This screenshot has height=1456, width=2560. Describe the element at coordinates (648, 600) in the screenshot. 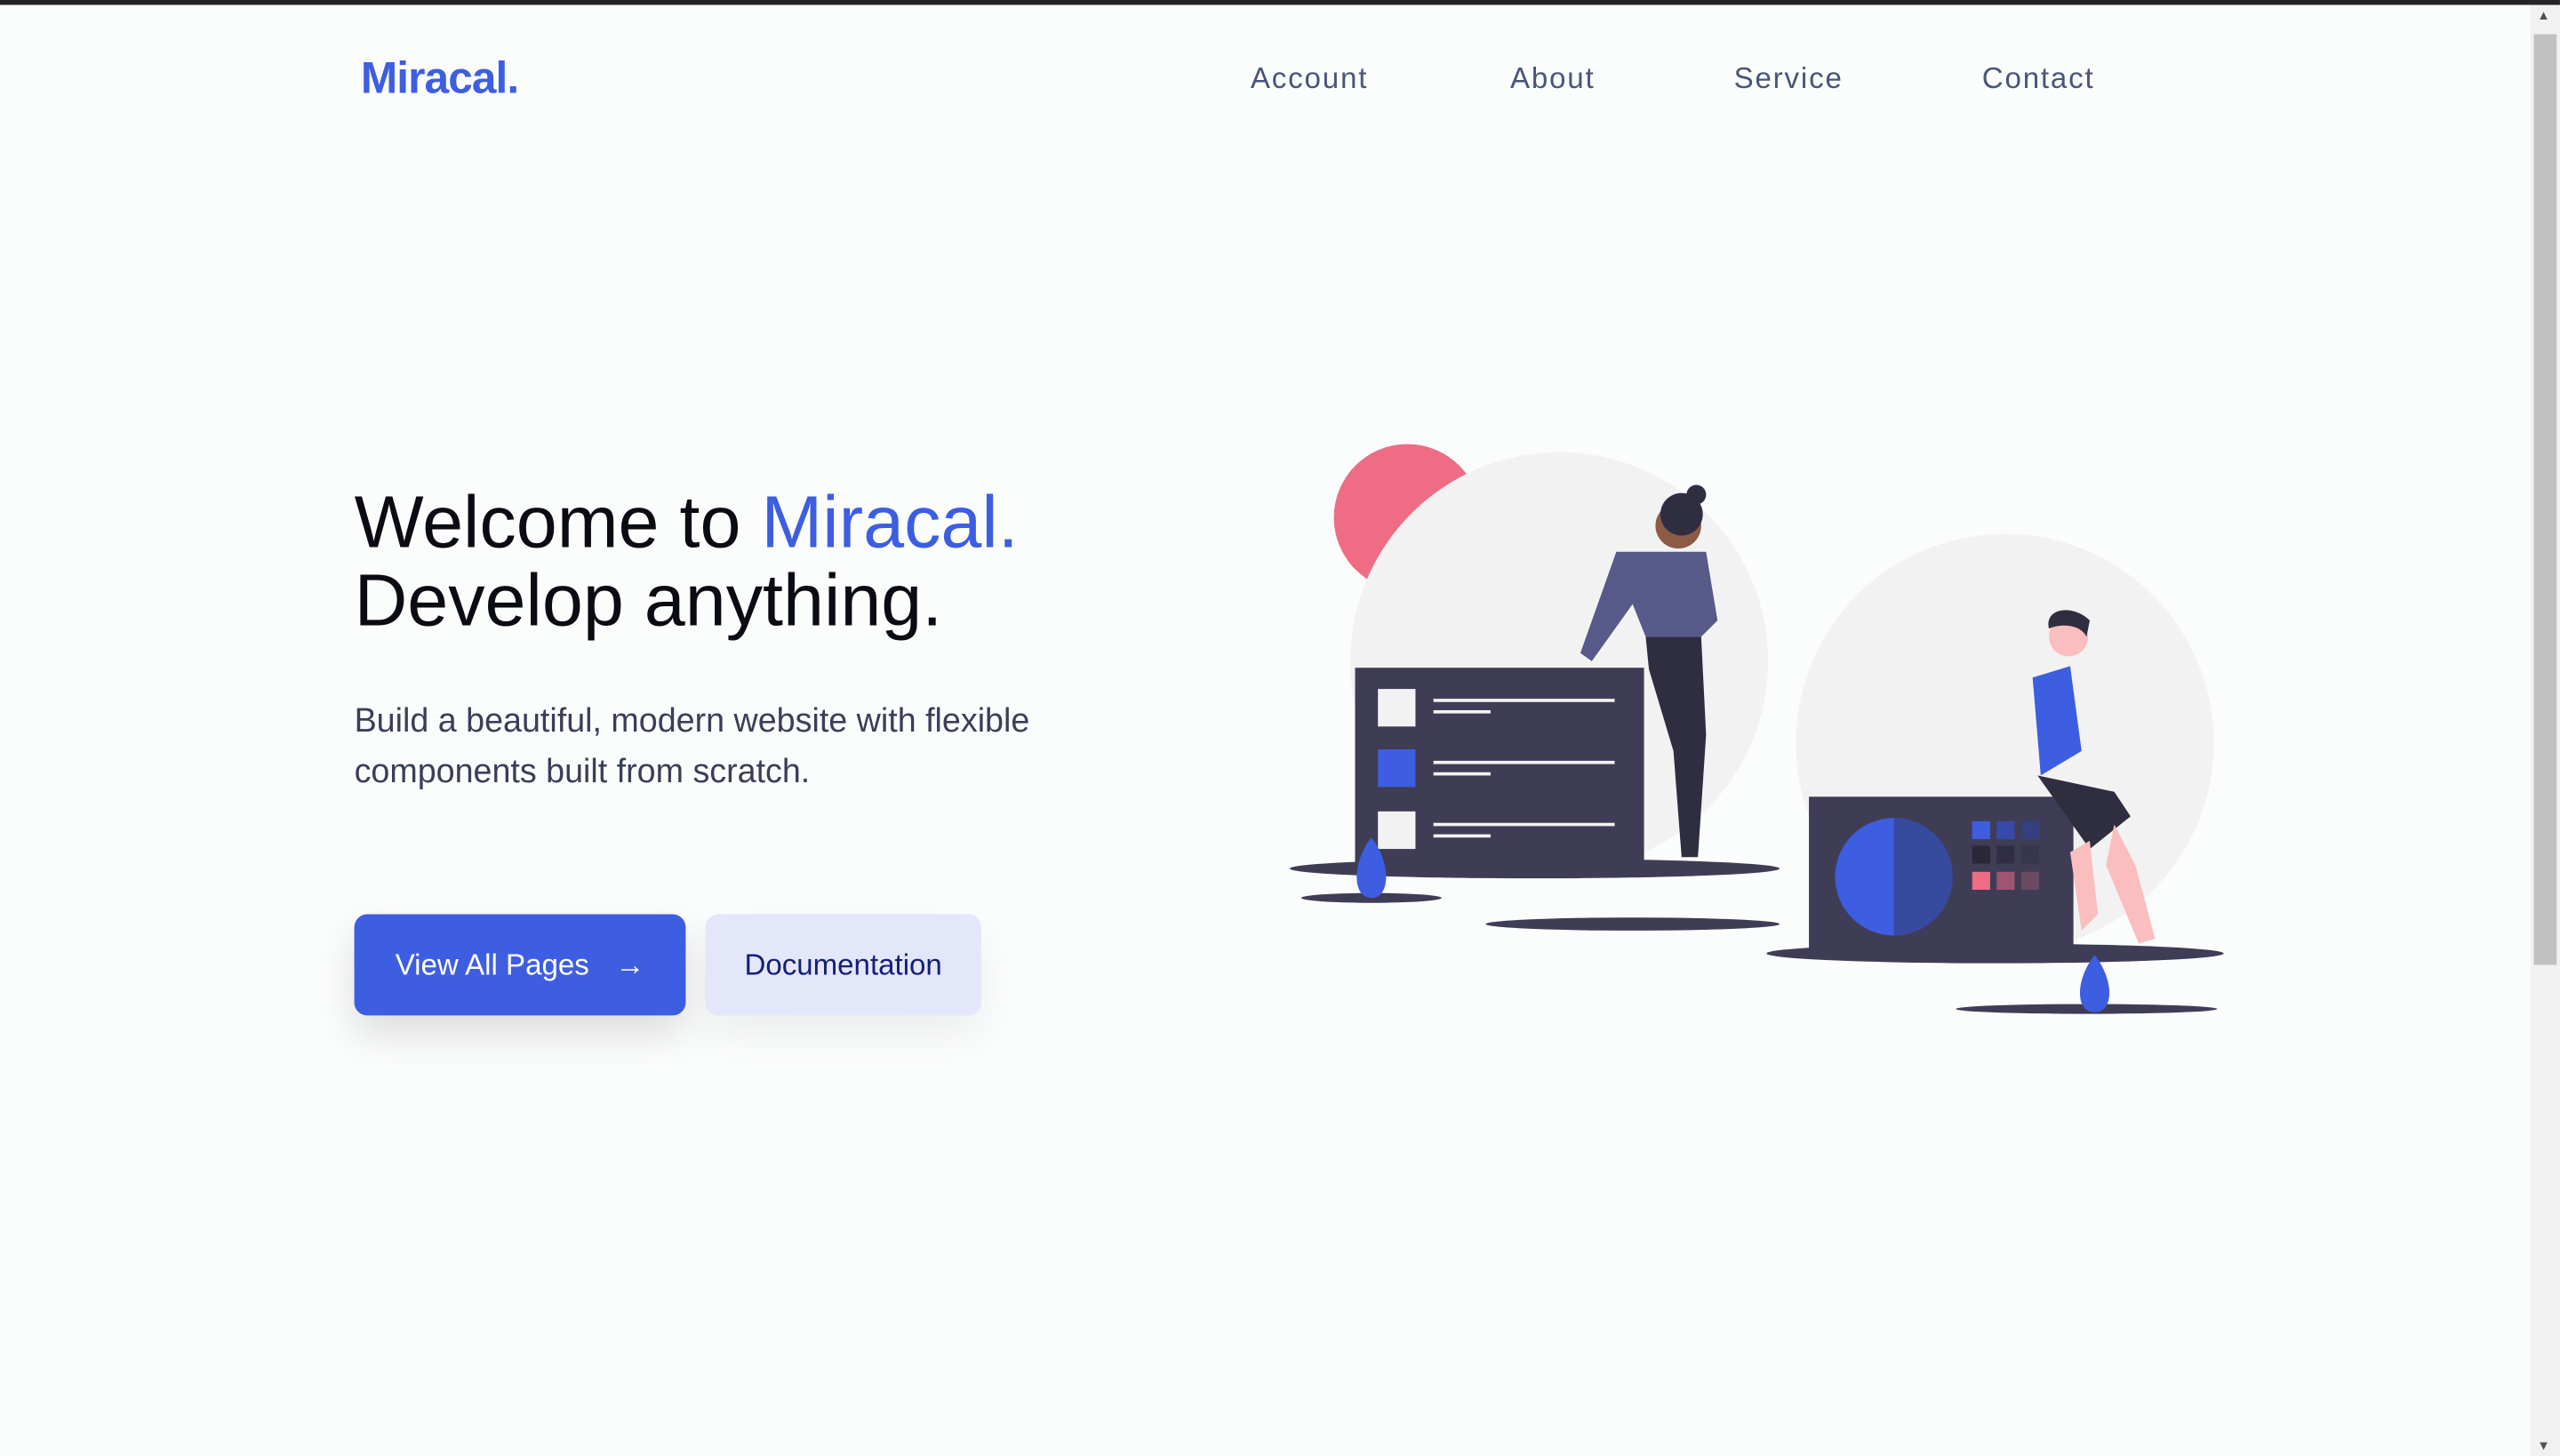

I see `hero-title-line2: Develop anything.` at that location.